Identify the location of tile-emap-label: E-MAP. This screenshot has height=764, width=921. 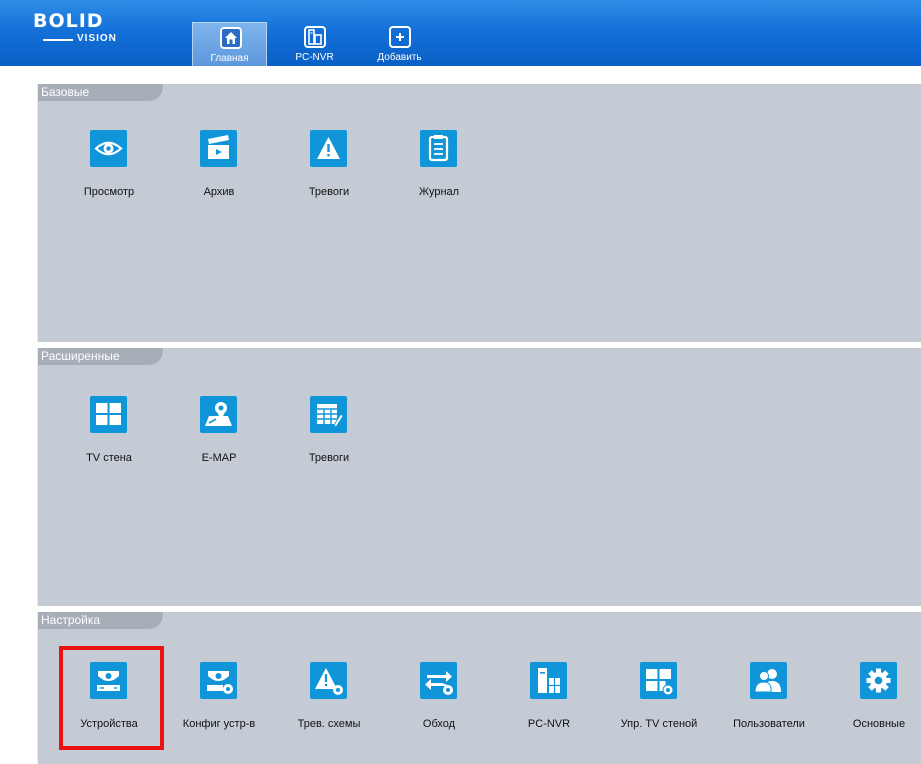
(219, 458).